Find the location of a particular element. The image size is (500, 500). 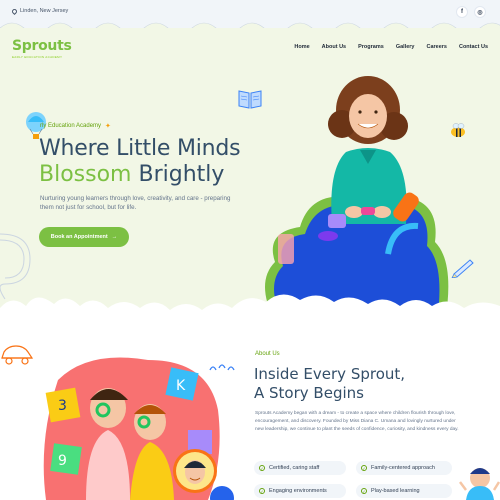

book-icon is located at coordinates (250, 99).